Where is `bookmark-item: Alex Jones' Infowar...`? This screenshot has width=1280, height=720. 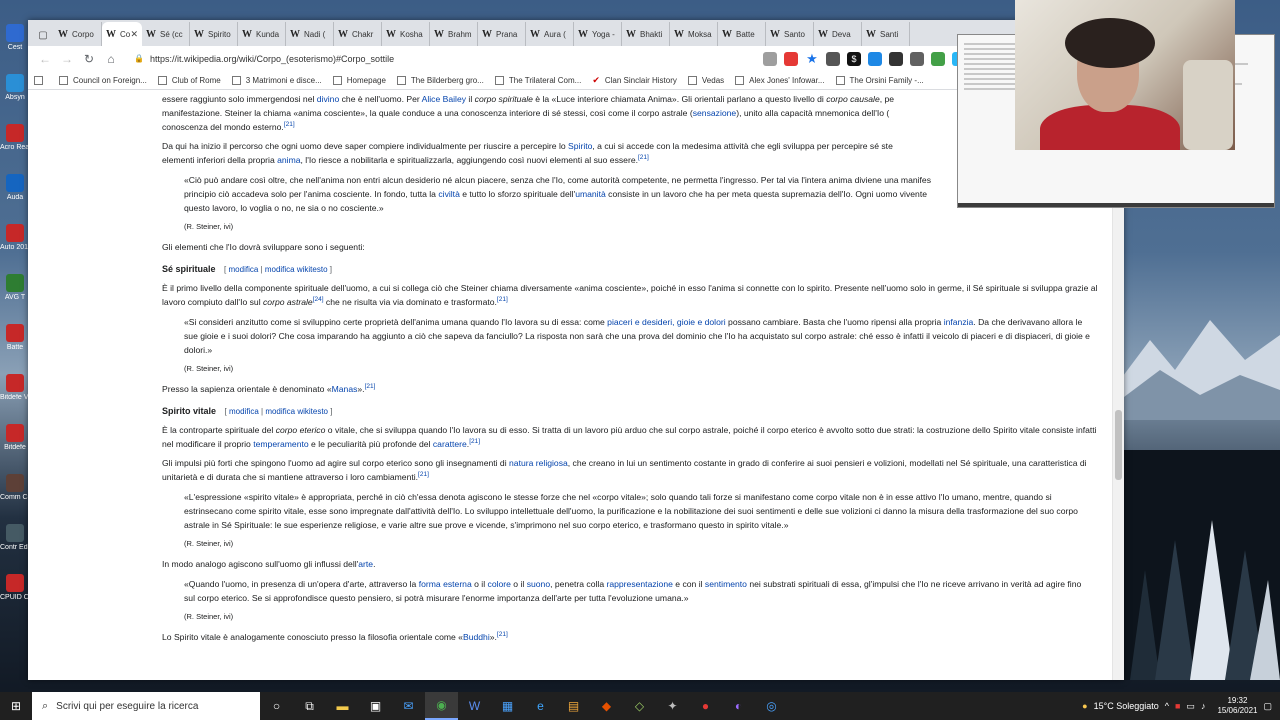 bookmark-item: Alex Jones' Infowar... is located at coordinates (780, 80).